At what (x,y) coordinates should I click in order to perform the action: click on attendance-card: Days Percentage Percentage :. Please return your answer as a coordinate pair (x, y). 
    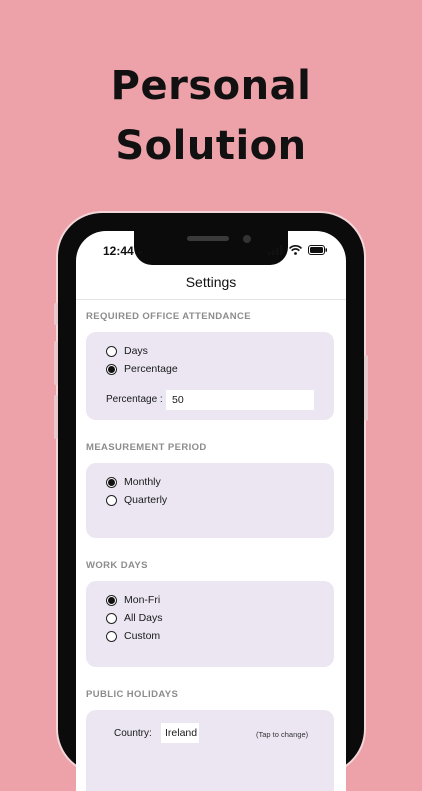
    Looking at the image, I should click on (210, 376).